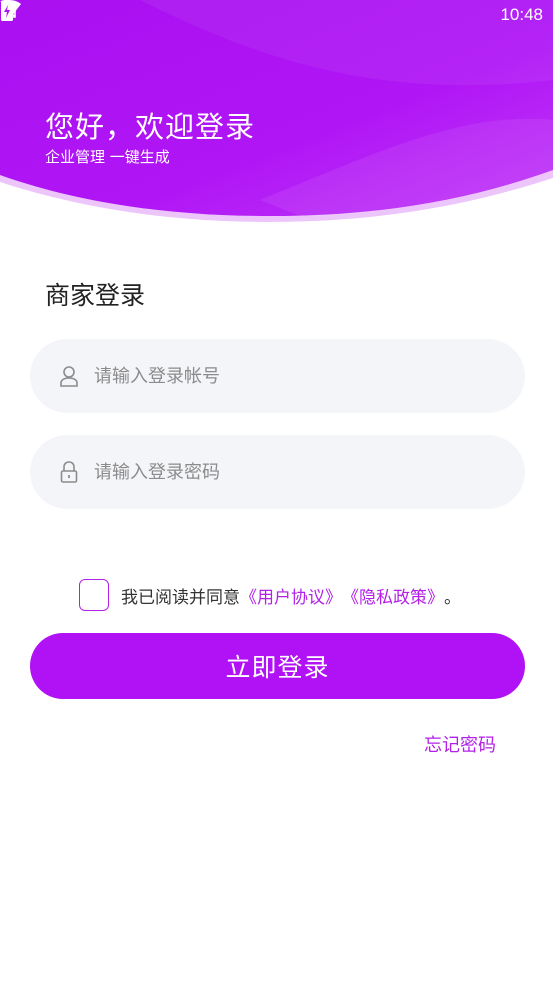  I want to click on lock-icon, so click(69, 472).